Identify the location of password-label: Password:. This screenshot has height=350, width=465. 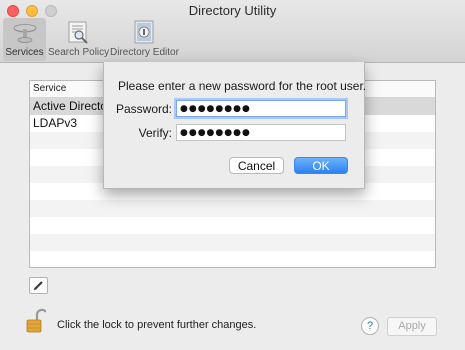
(143, 109).